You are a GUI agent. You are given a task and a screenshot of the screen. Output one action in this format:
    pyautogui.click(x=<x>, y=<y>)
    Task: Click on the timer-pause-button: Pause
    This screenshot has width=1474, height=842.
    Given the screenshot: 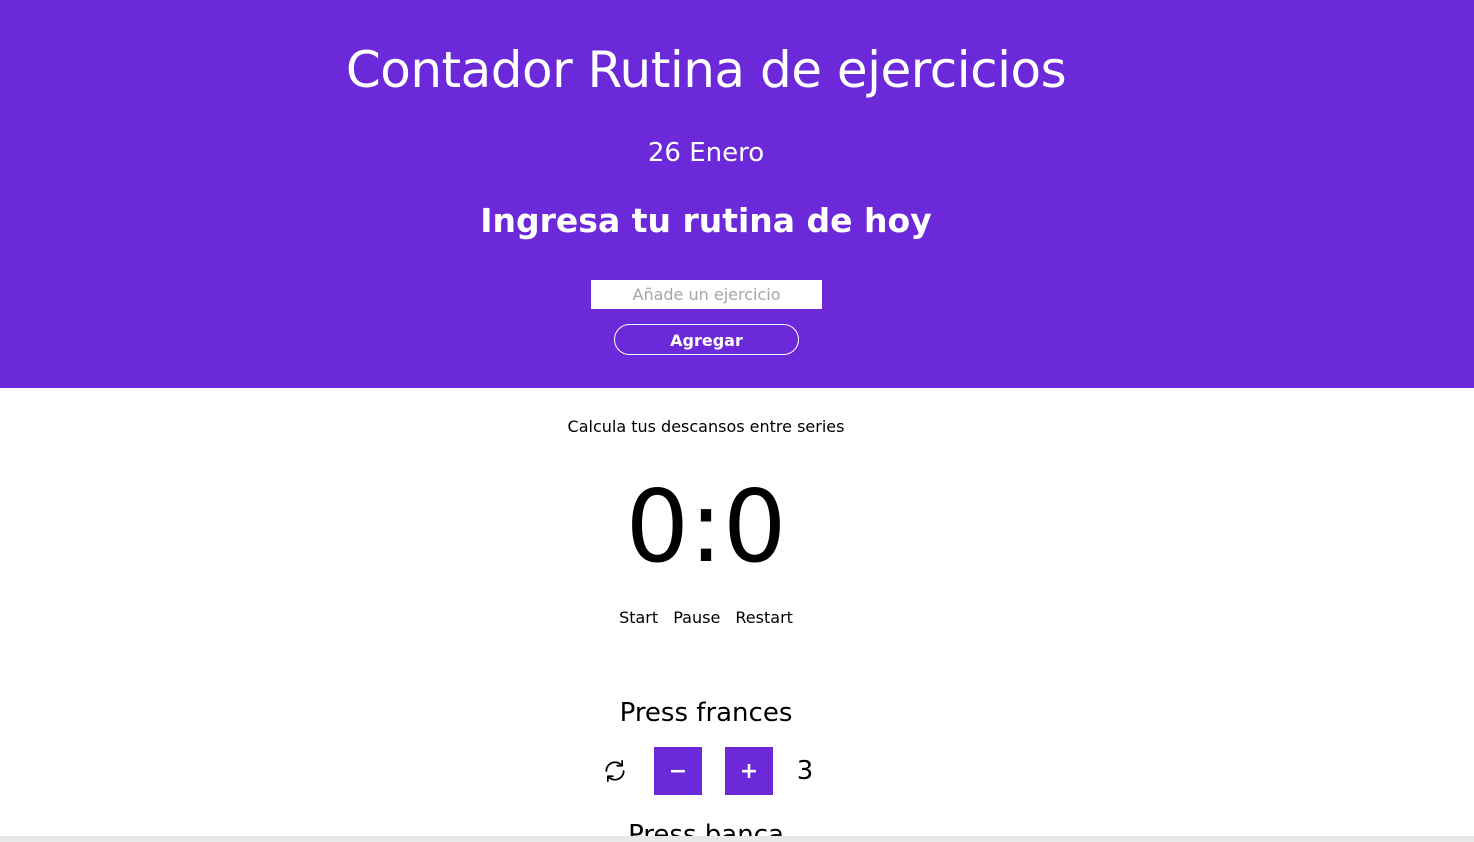 What is the action you would take?
    pyautogui.click(x=696, y=618)
    